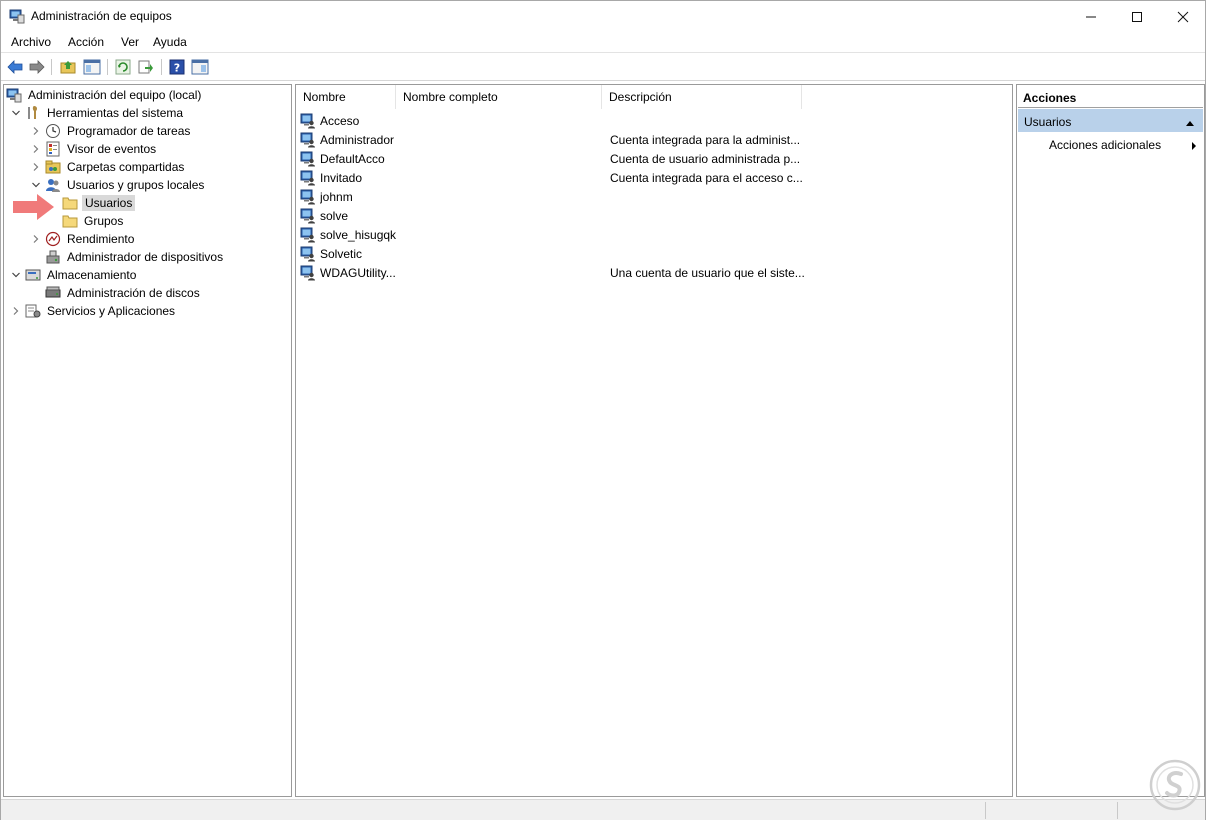 The height and width of the screenshot is (820, 1206). Describe the element at coordinates (1190, 123) in the screenshot. I see `collapse-up-icon` at that location.